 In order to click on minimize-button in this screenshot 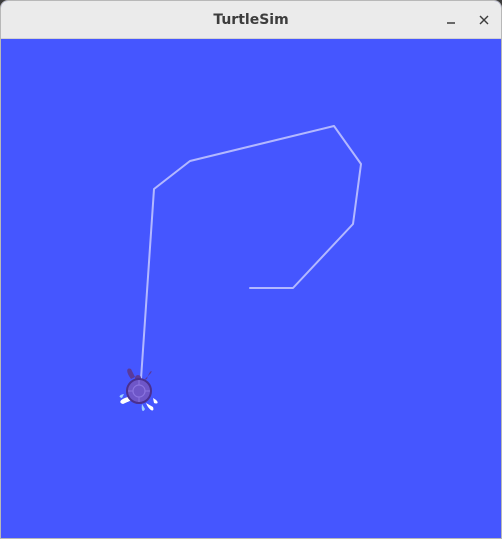, I will do `click(451, 20)`.